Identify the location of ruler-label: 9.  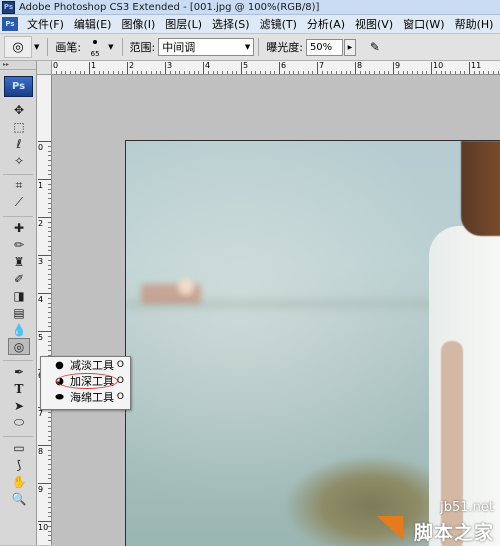
(40, 489).